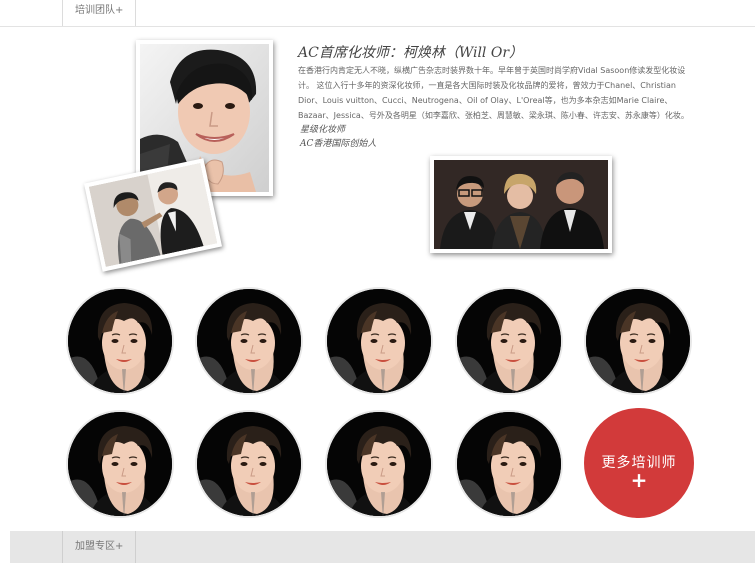  What do you see at coordinates (639, 480) in the screenshot?
I see `plus-icon: +` at bounding box center [639, 480].